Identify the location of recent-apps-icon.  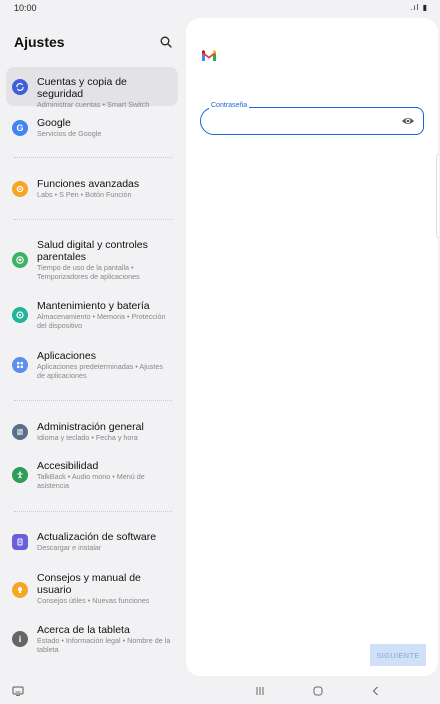
(260, 691).